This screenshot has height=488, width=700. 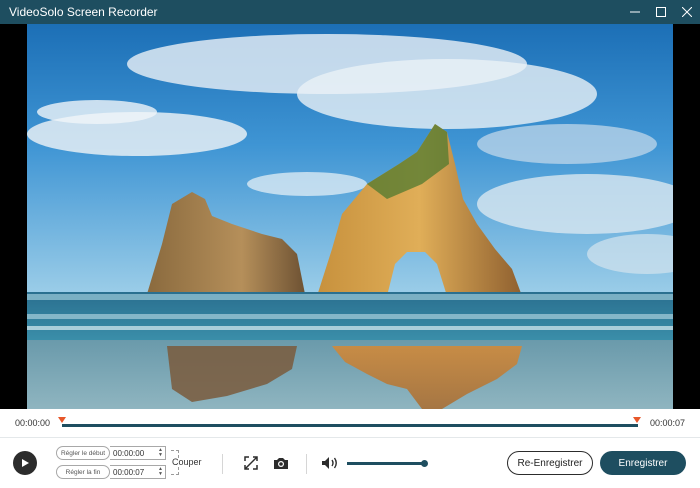 I want to click on cut-button: Couper, so click(x=187, y=462).